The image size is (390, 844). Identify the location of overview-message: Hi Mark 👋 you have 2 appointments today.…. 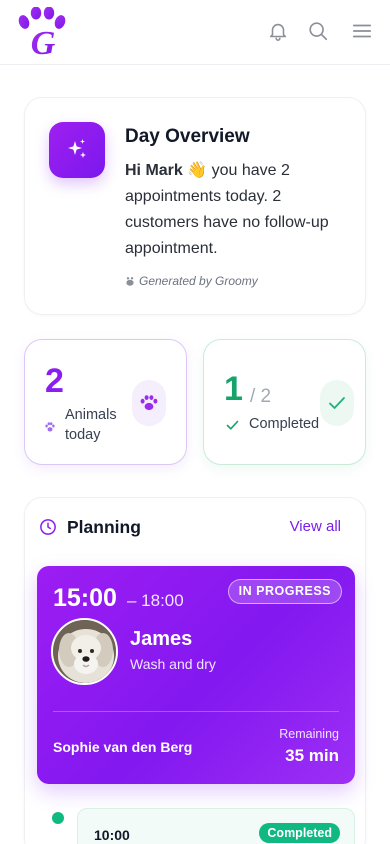
(240, 210).